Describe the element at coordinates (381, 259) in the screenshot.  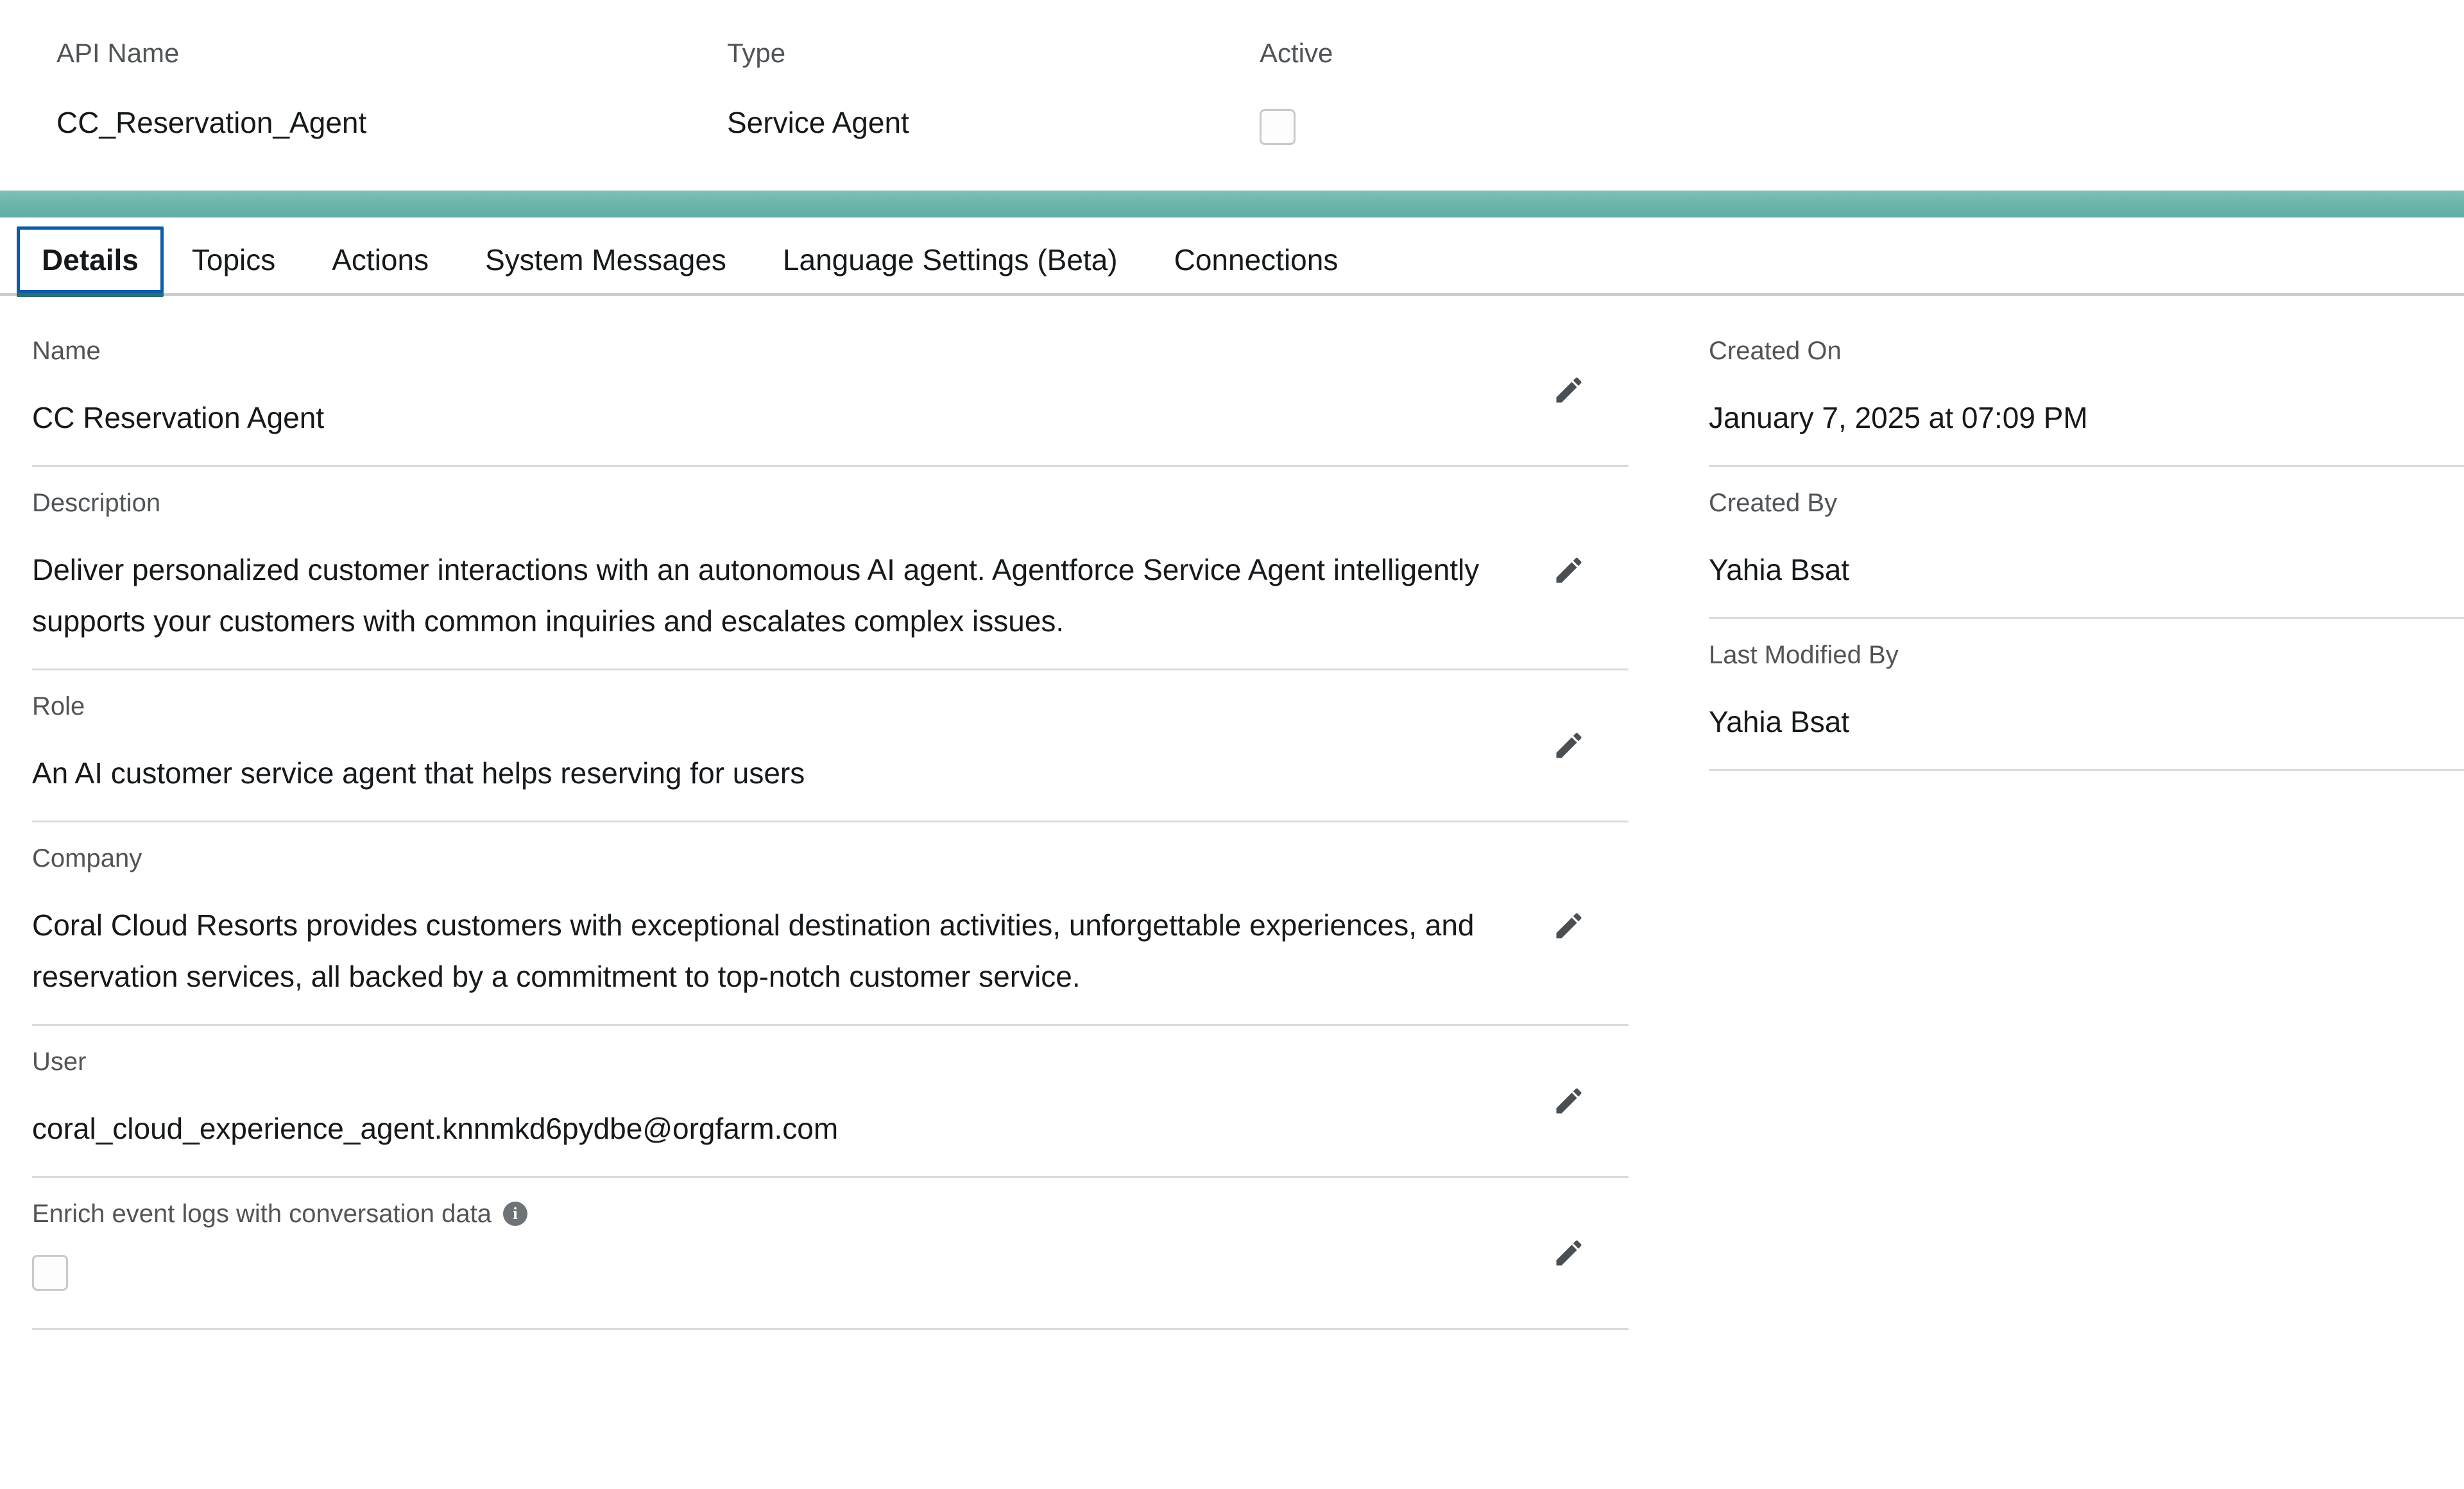
I see `tab-actions: Actions` at that location.